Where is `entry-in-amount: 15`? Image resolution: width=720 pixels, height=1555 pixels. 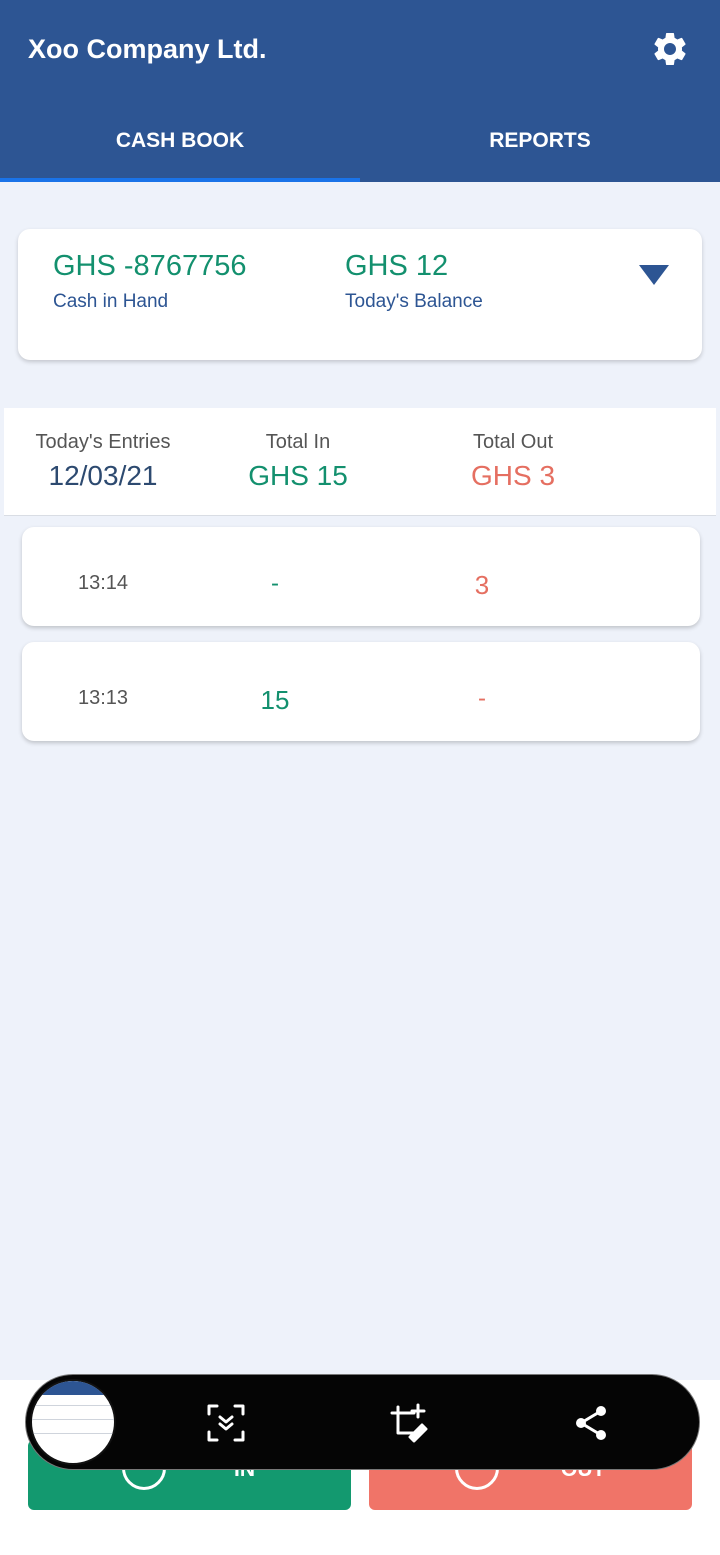 entry-in-amount: 15 is located at coordinates (275, 700).